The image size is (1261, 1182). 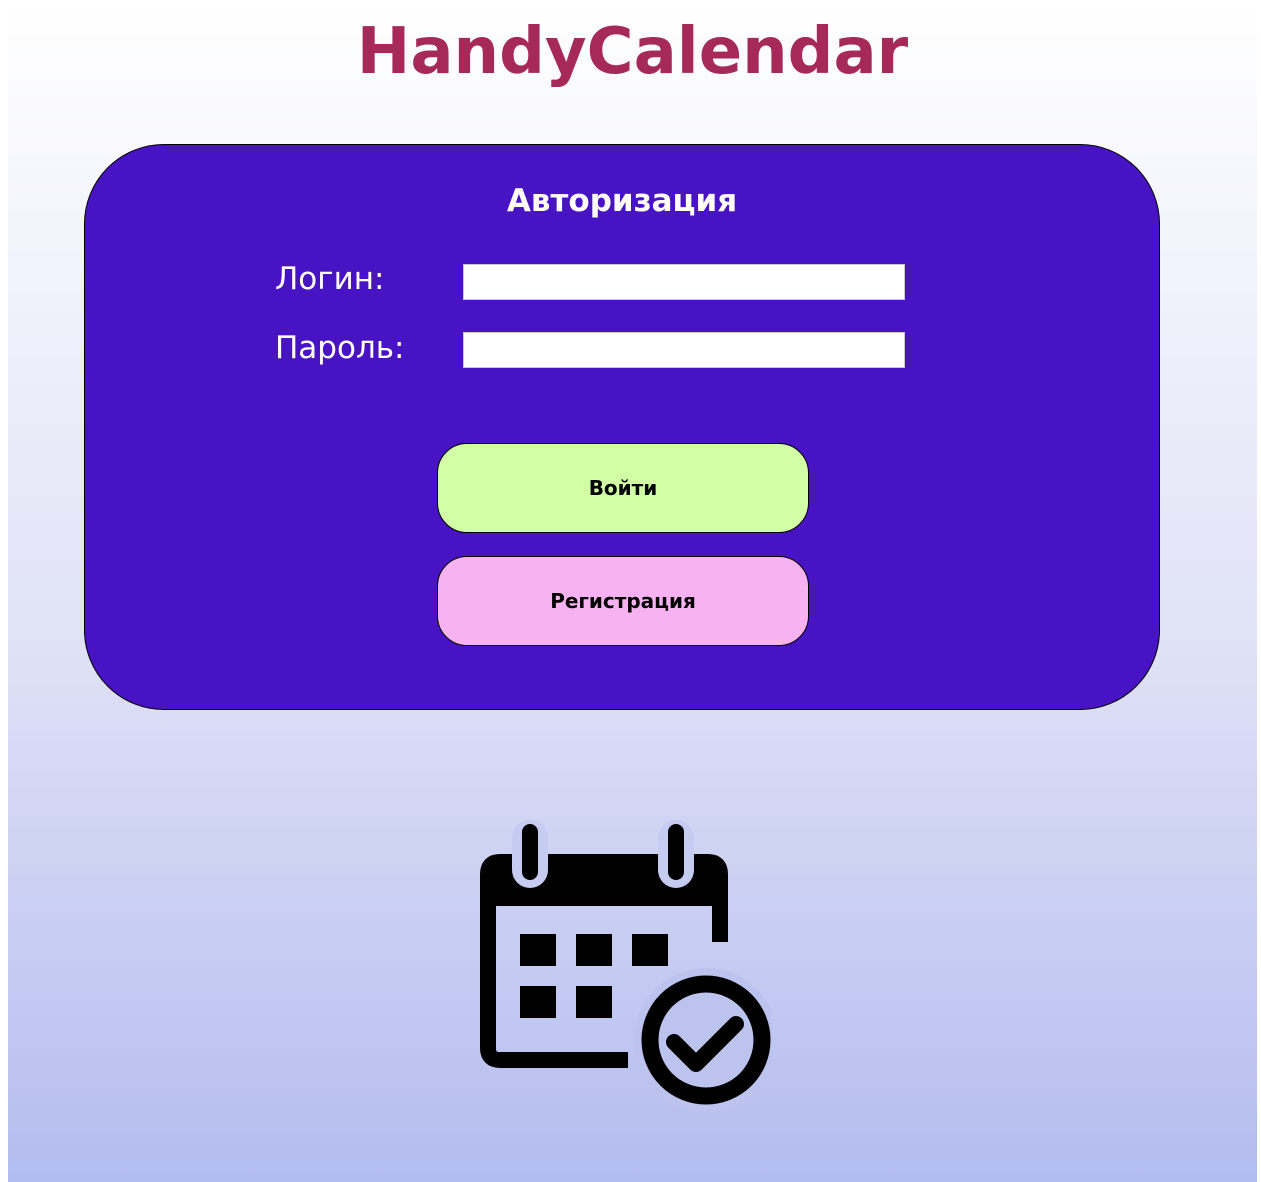 What do you see at coordinates (684, 350) in the screenshot?
I see `password-input` at bounding box center [684, 350].